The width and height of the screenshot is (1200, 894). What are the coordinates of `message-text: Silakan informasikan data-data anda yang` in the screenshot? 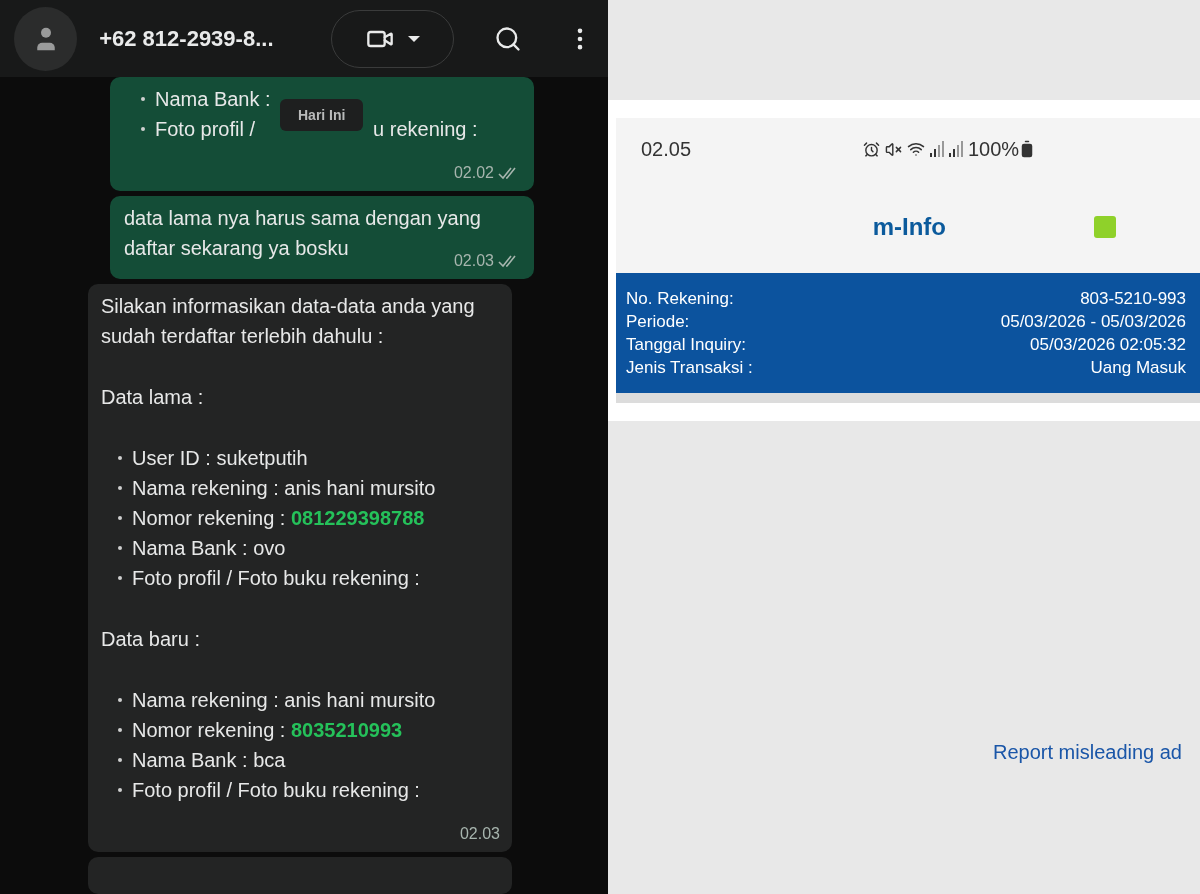 It's located at (288, 306).